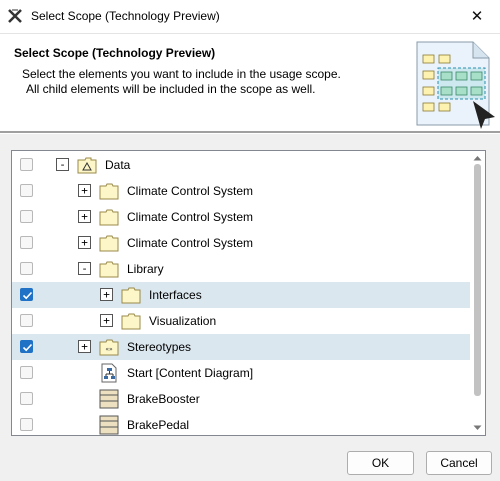  I want to click on header-separator, so click(250, 132).